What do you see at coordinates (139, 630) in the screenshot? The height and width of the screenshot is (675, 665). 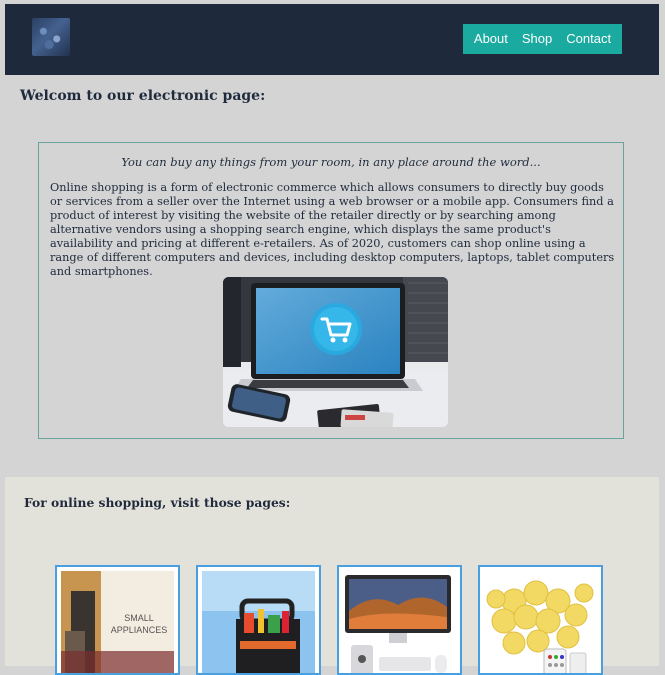 I see `svg-text: APPLIANCES` at bounding box center [139, 630].